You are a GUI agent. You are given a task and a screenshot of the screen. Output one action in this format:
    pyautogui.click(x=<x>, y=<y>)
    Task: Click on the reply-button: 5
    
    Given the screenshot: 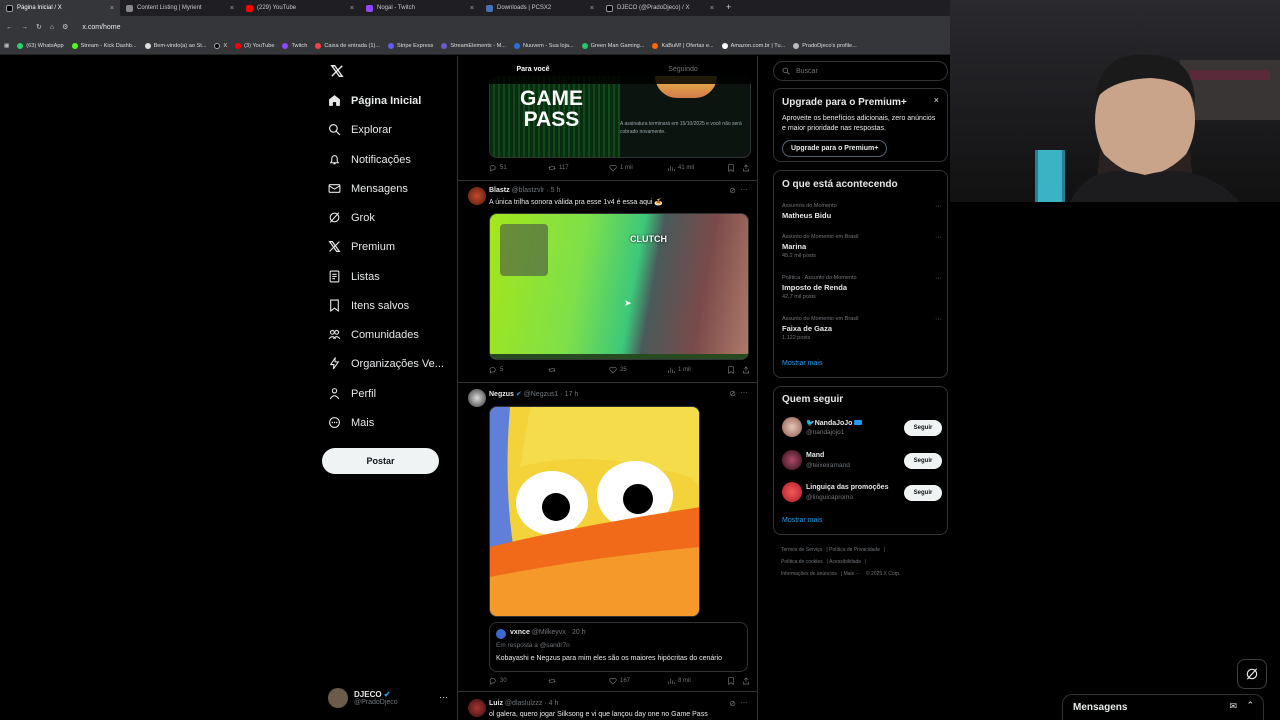 What is the action you would take?
    pyautogui.click(x=496, y=370)
    